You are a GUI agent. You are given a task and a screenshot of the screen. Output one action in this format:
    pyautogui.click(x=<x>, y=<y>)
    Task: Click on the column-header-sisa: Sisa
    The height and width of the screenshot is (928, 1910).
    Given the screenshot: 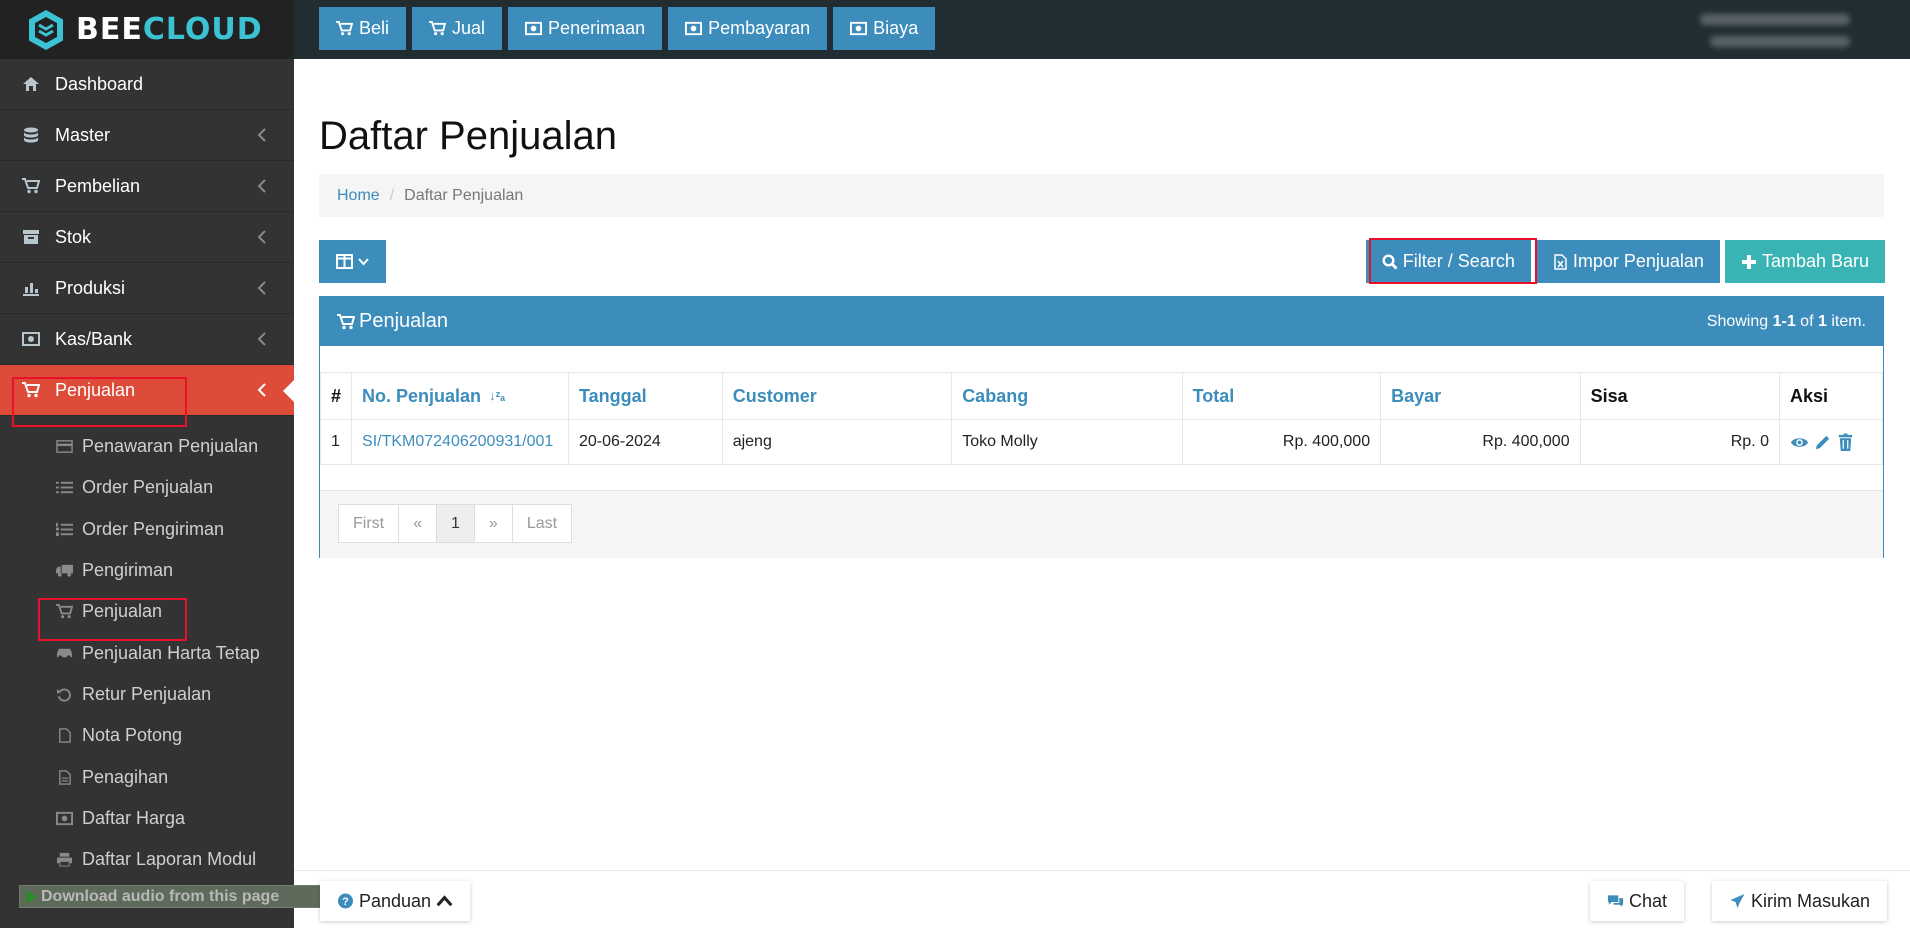 What is the action you would take?
    pyautogui.click(x=1680, y=396)
    